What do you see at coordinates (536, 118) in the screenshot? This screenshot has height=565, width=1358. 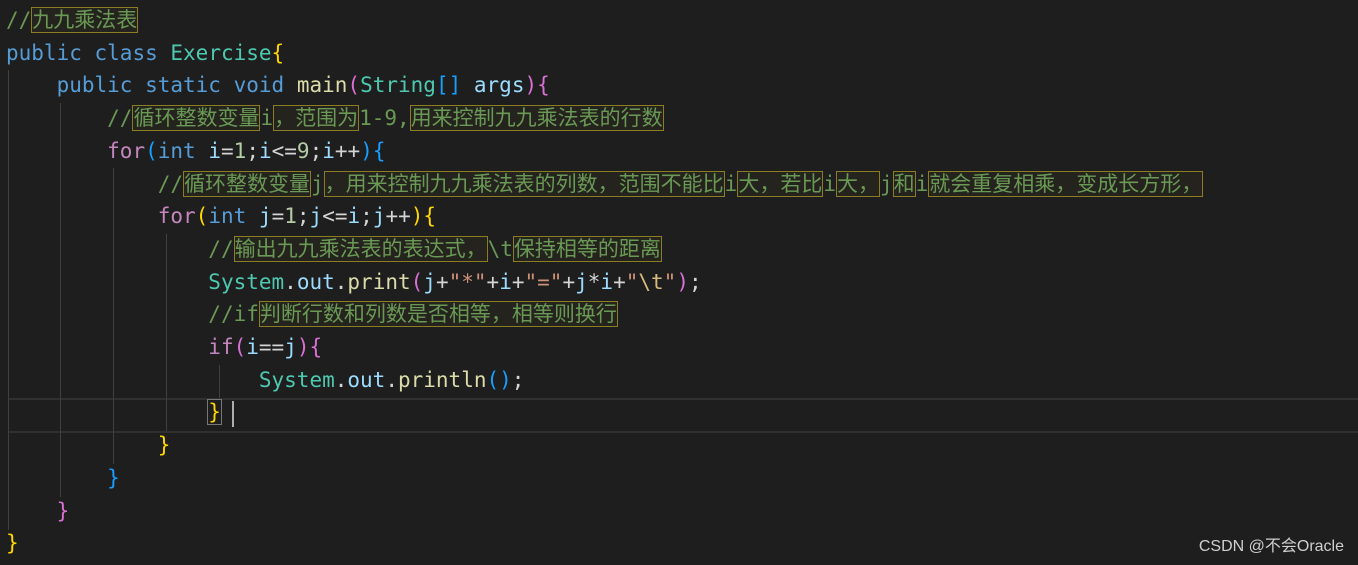 I see `code-token: 用来控制九九乘法表的行数` at bounding box center [536, 118].